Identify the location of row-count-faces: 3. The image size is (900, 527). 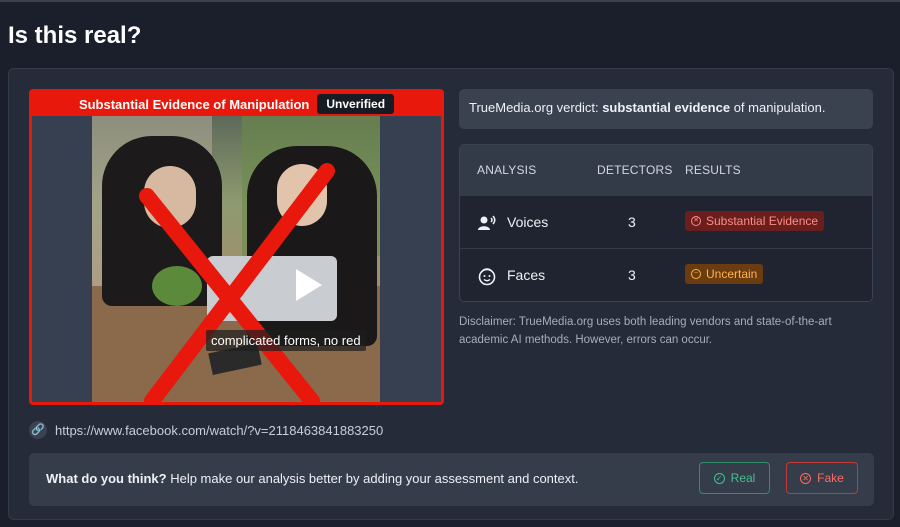
(632, 275).